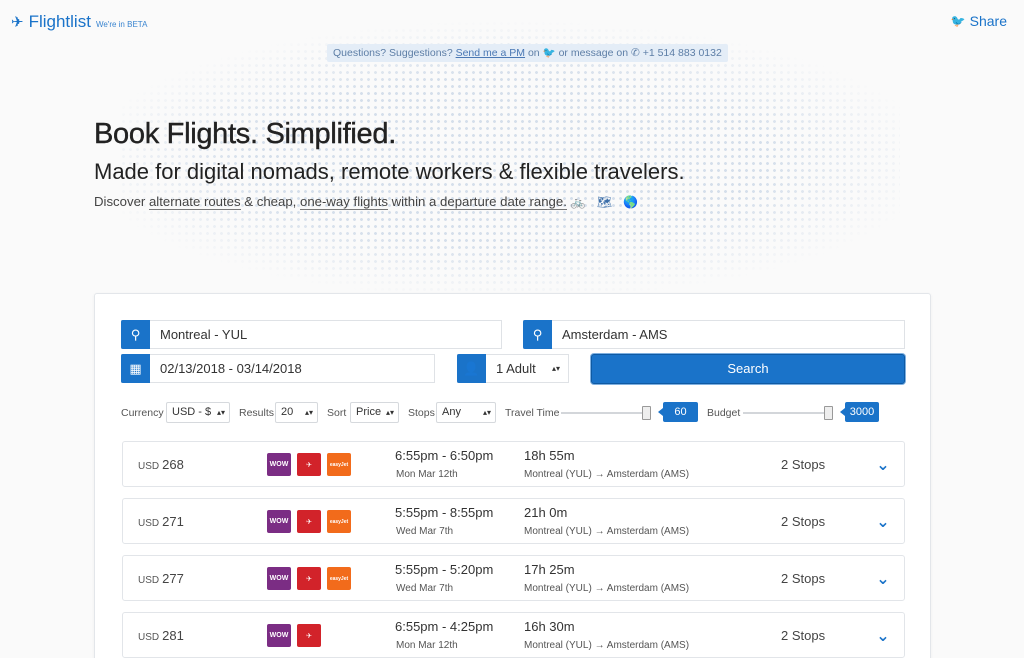 The width and height of the screenshot is (1024, 658). Describe the element at coordinates (714, 334) in the screenshot. I see `destination-field: ⚲ Amsterdam - AMS` at that location.